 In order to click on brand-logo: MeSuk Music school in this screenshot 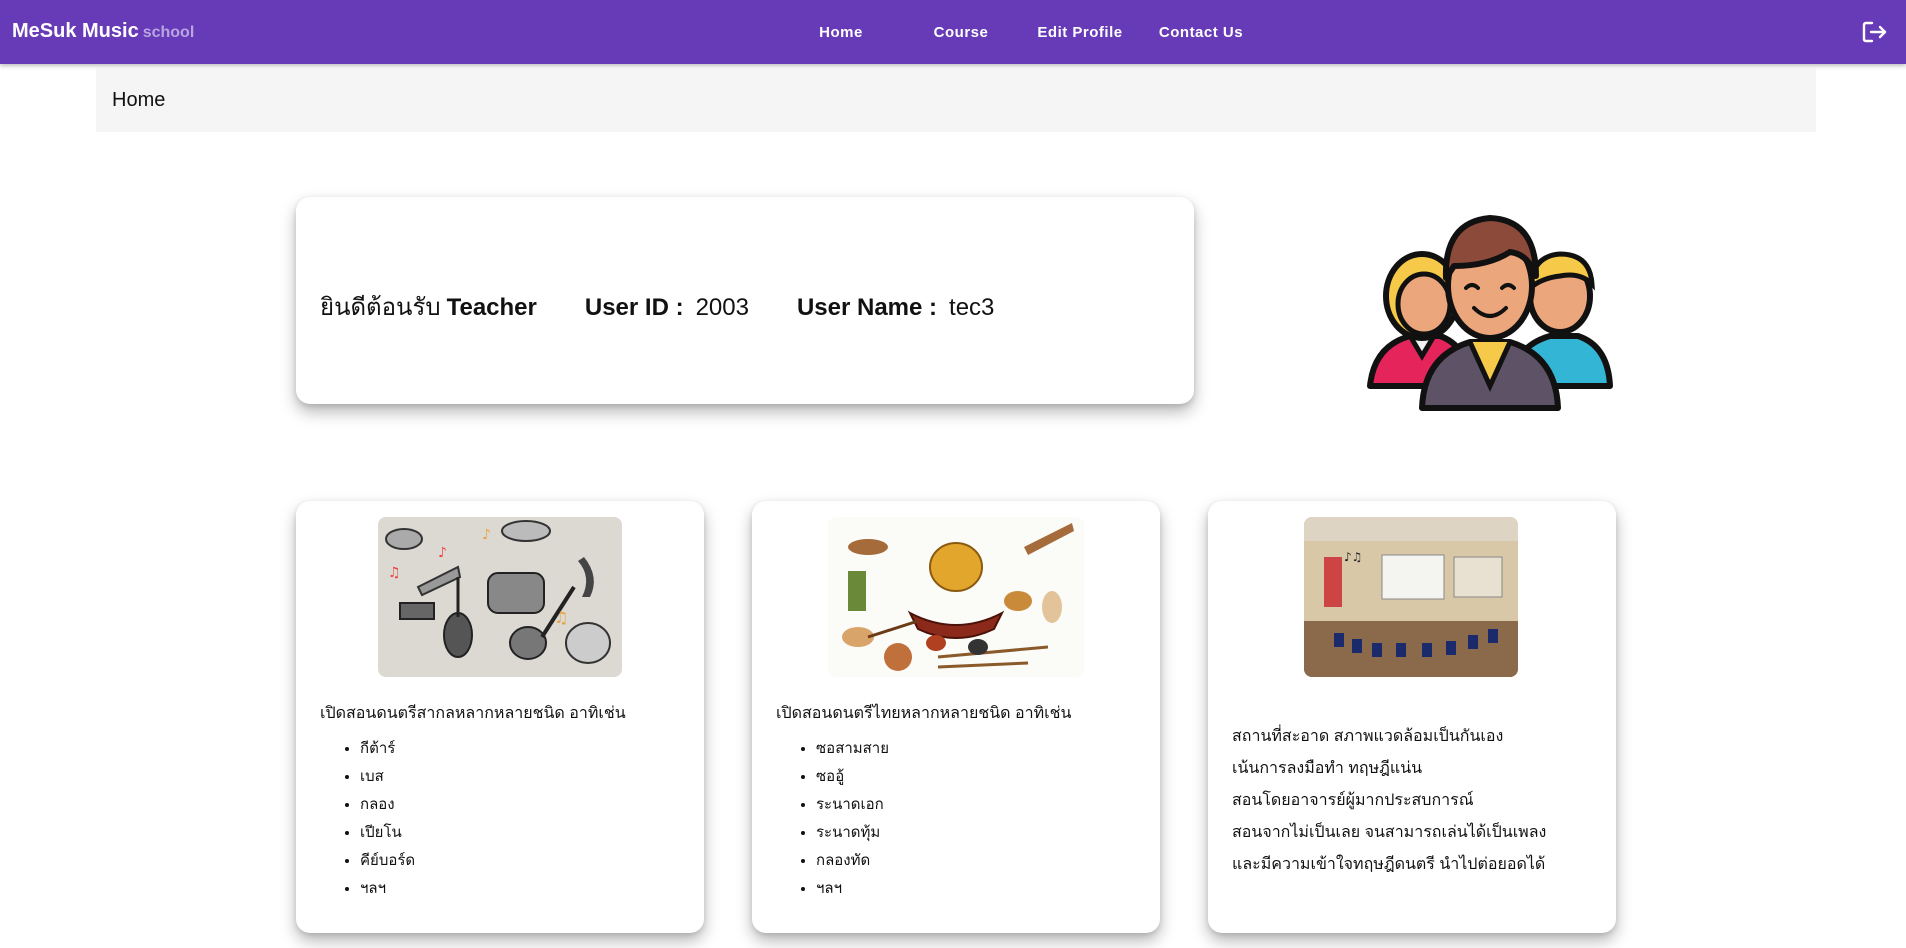, I will do `click(103, 31)`.